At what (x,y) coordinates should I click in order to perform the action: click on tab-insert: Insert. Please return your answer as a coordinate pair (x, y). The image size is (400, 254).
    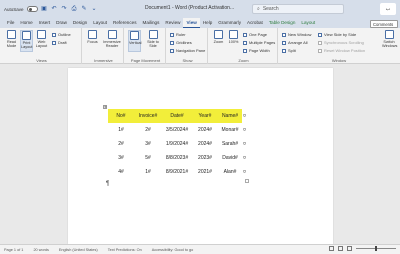
    Looking at the image, I should click on (45, 23).